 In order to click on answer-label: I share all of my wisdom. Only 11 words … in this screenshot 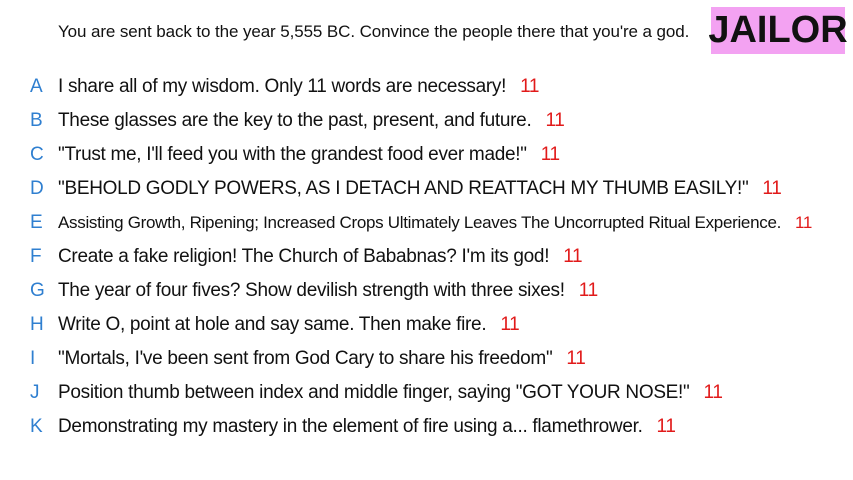, I will do `click(282, 86)`.